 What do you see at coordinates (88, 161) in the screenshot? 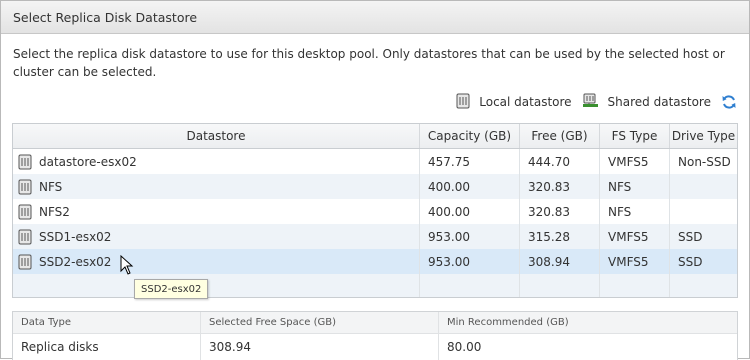
I see `datastore-name: datastore-esx02` at bounding box center [88, 161].